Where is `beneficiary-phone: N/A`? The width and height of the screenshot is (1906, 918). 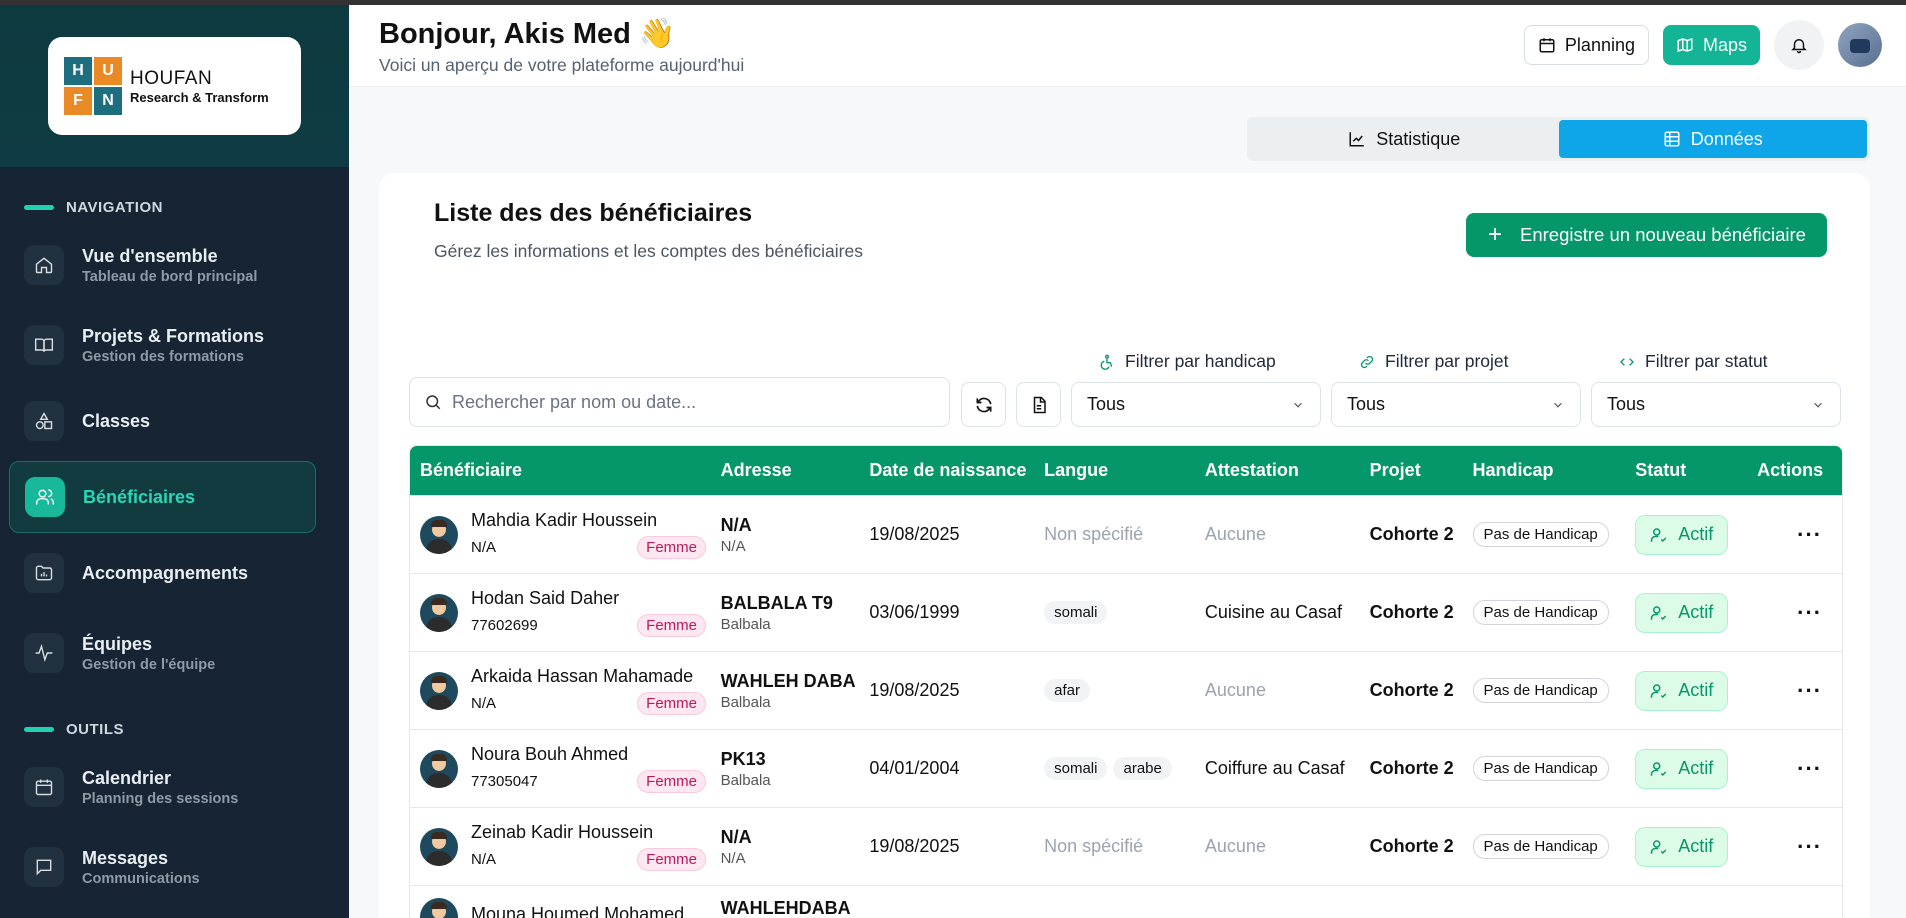 beneficiary-phone: N/A is located at coordinates (484, 547).